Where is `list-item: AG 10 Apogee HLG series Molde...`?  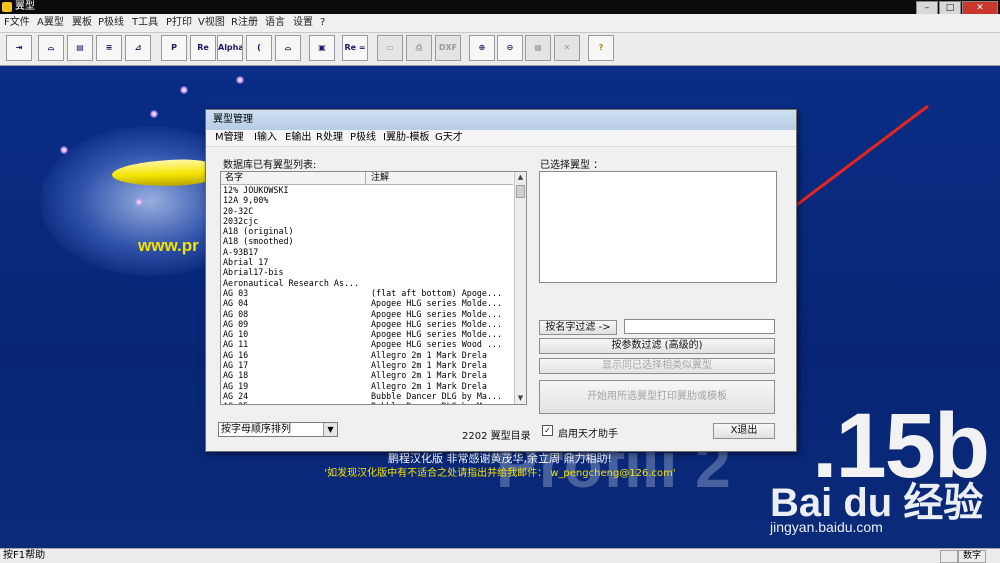
list-item: AG 10 Apogee HLG series Molde... is located at coordinates (368, 334).